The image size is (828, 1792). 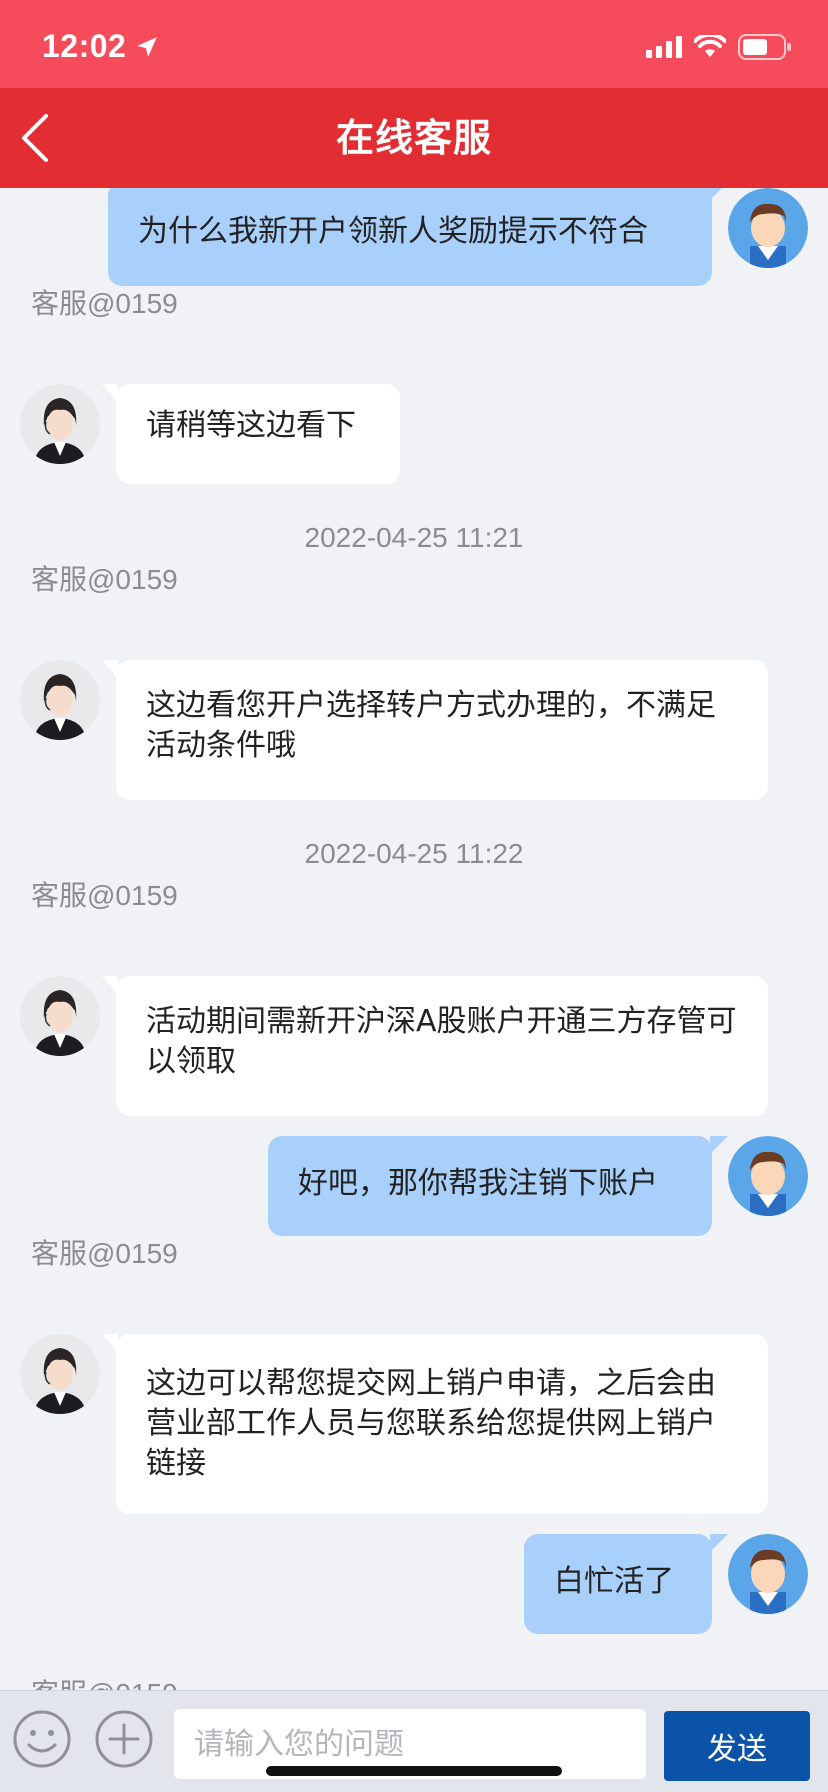 I want to click on incoming-message-bubble: 这边可以帮您提交网上销户申请，之后会由营业部工作人员与您联系给您提供网上销户链接, so click(x=435, y=1424).